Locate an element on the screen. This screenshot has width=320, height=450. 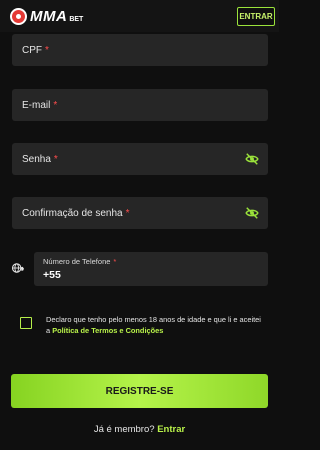
phone-icon is located at coordinates (17, 268).